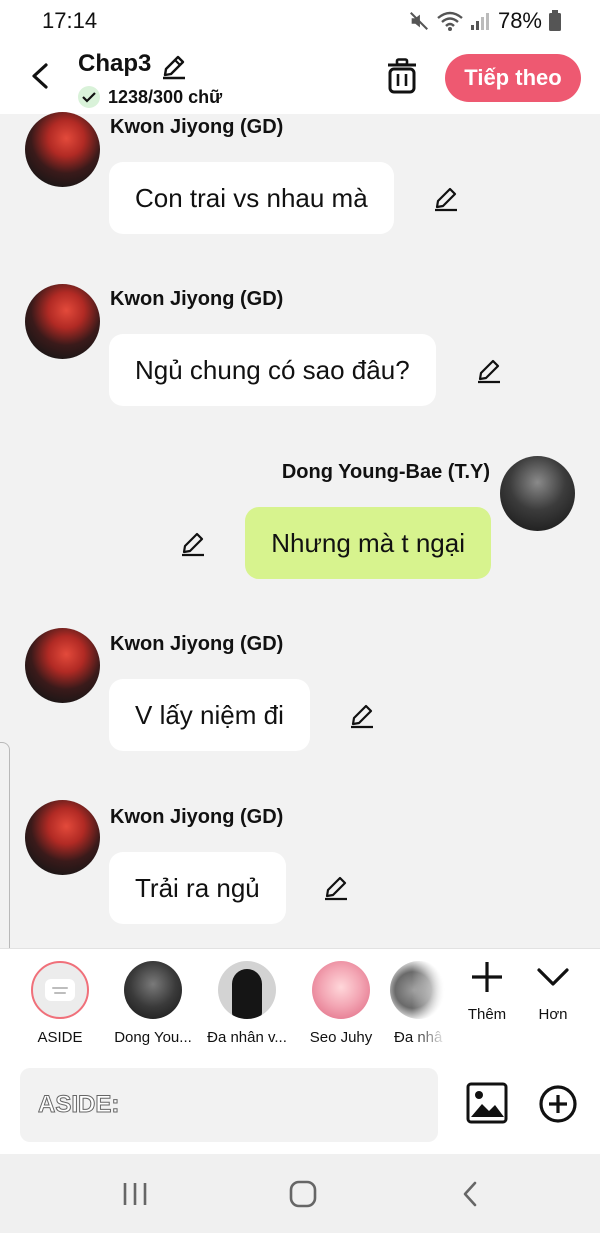 This screenshot has width=600, height=1233. What do you see at coordinates (513, 78) in the screenshot?
I see `next-button: Tiếp theo` at bounding box center [513, 78].